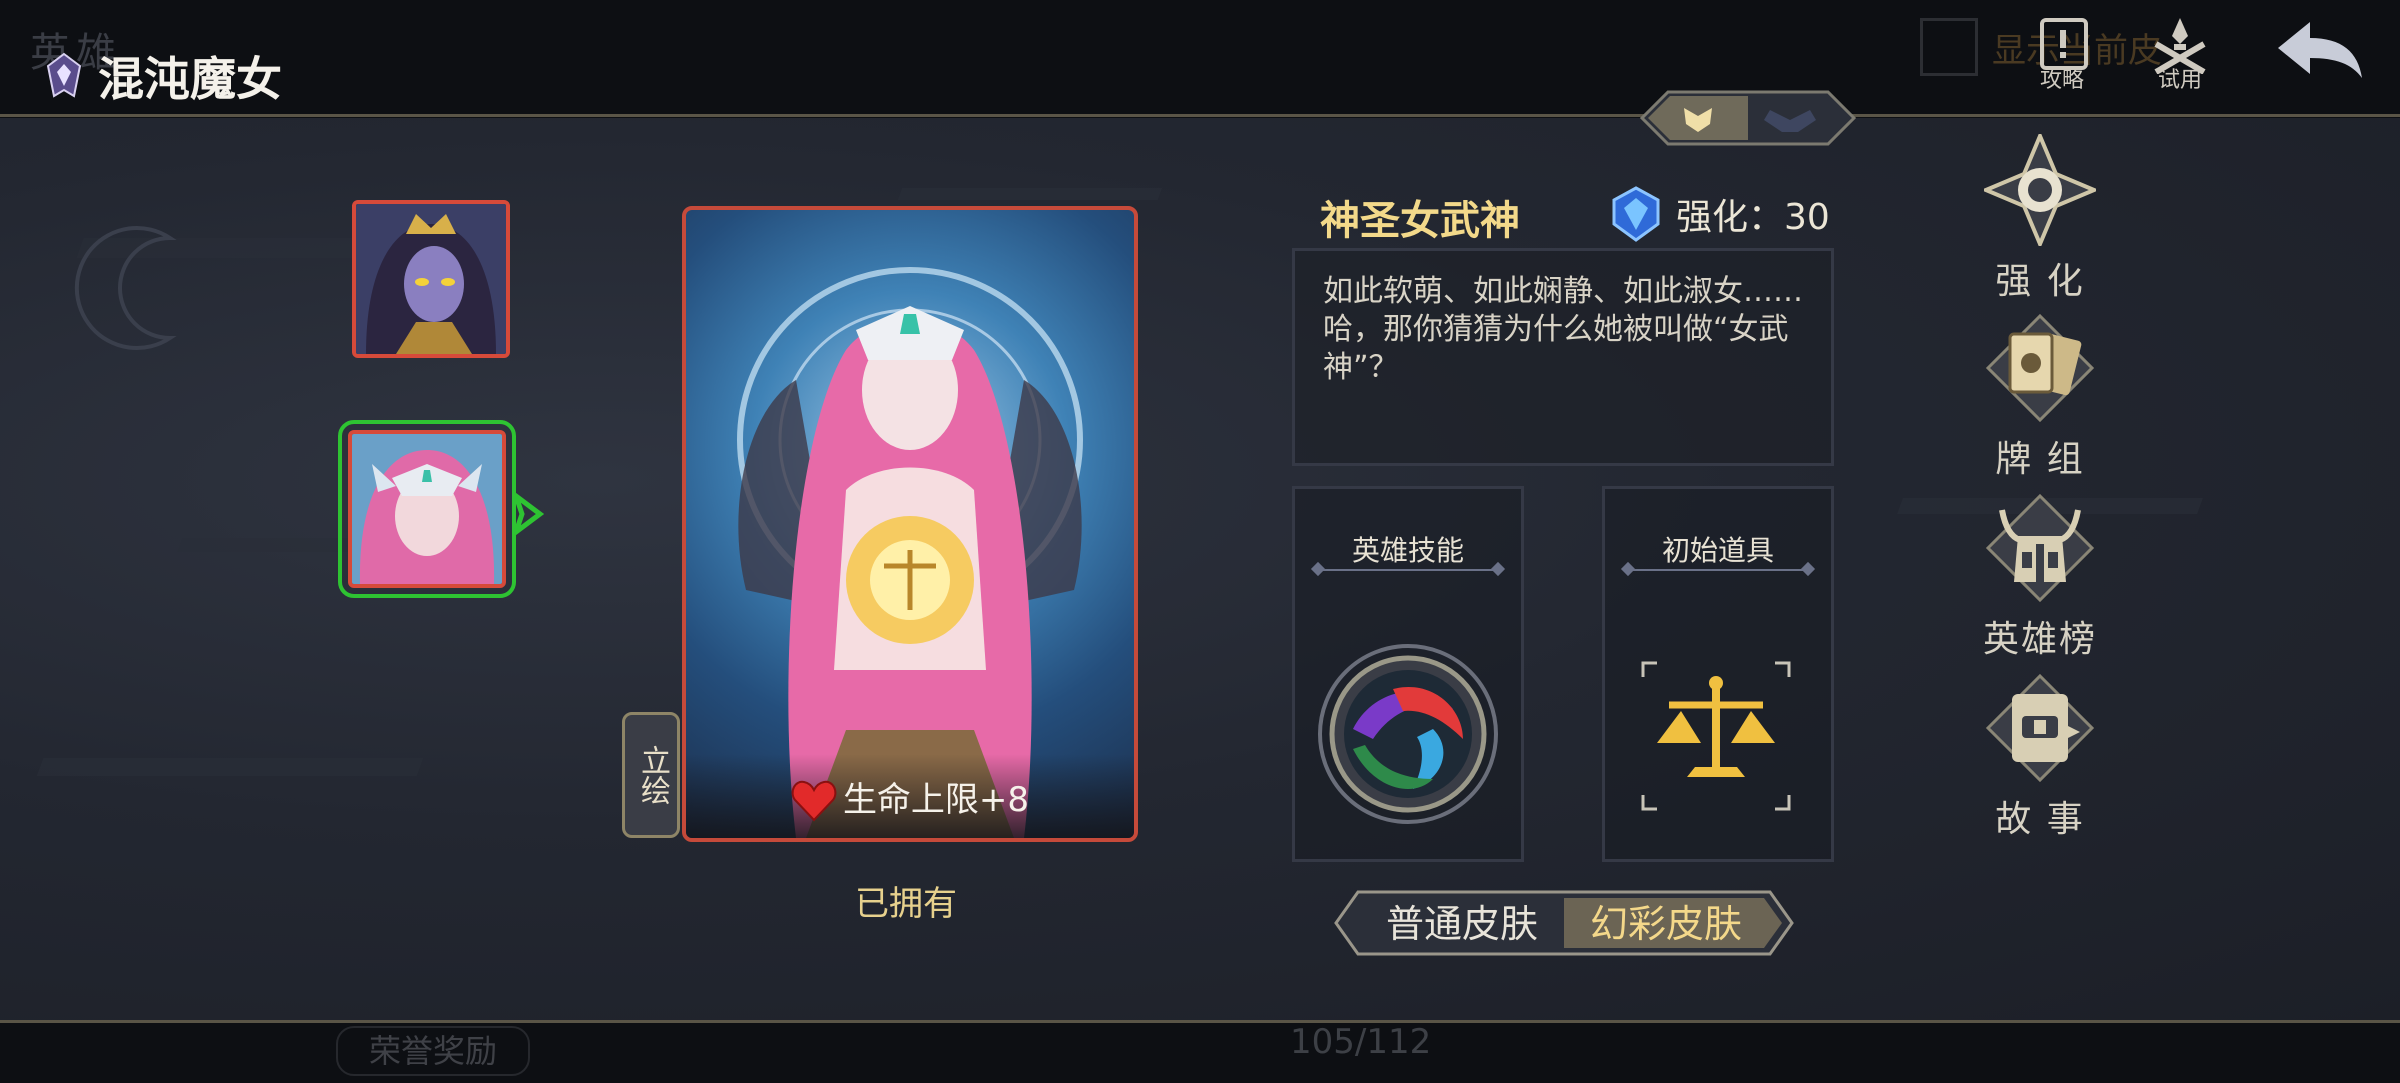 This screenshot has height=1083, width=2400. Describe the element at coordinates (2179, 80) in the screenshot. I see `trial-label: 试用` at that location.